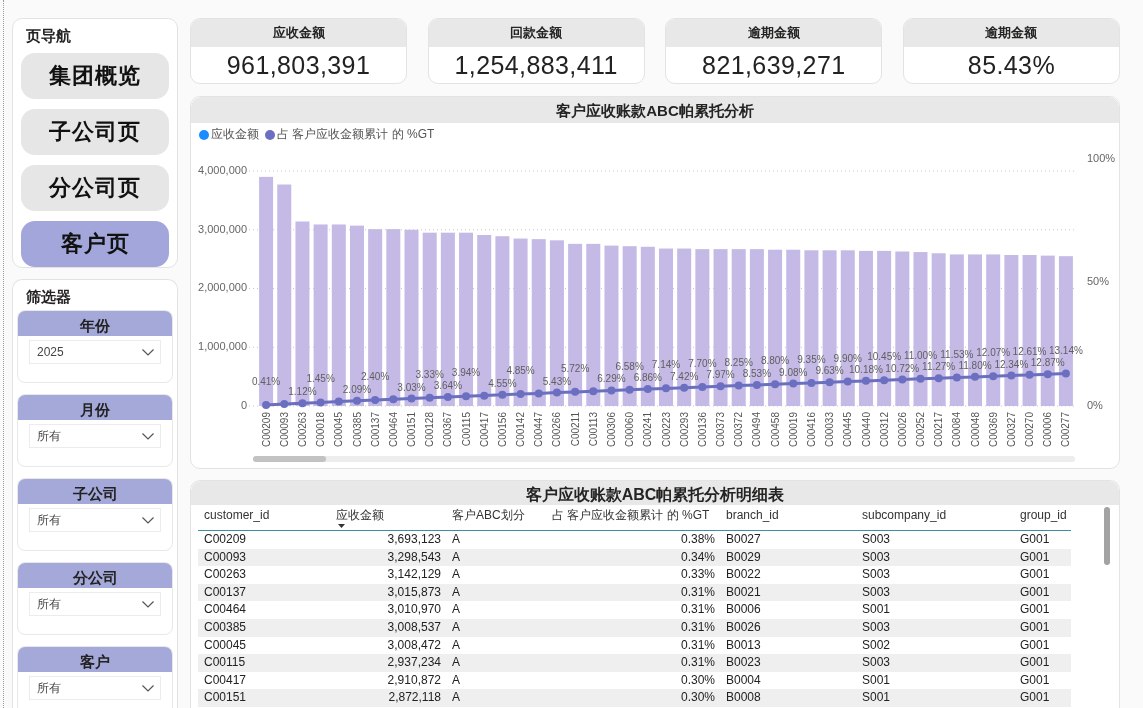 The width and height of the screenshot is (1143, 708). Describe the element at coordinates (1065, 350) in the screenshot. I see `data-label: 13.14%` at that location.